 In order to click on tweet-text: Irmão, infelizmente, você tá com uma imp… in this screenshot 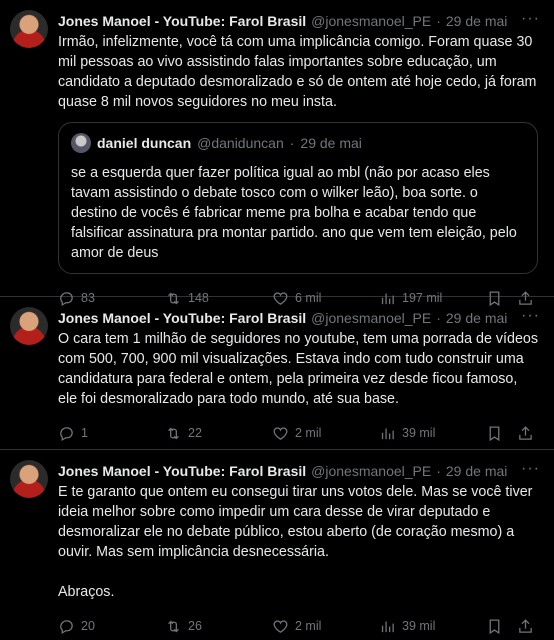, I will do `click(299, 72)`.